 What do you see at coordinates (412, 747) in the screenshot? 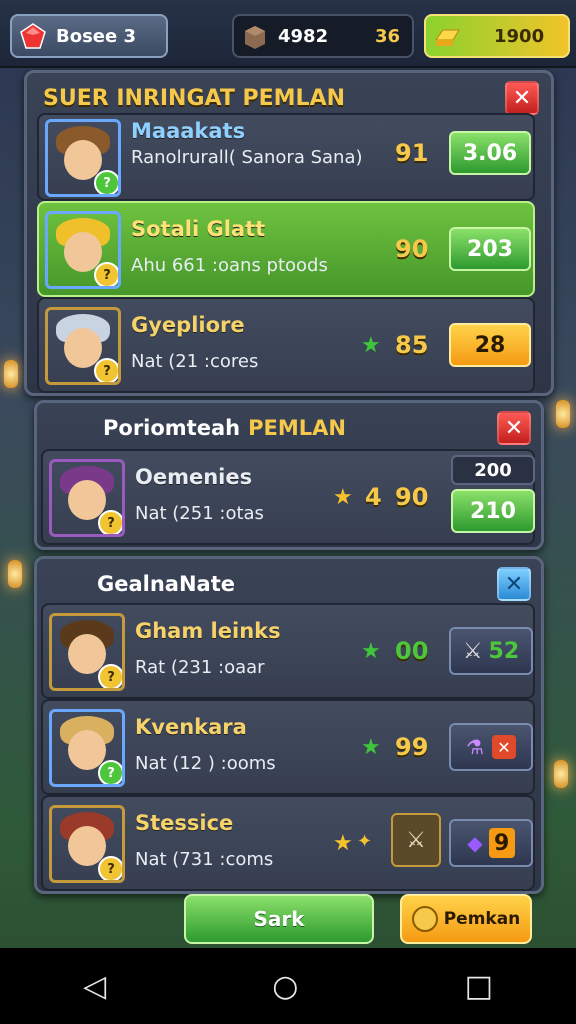
I see `player-score: 99` at bounding box center [412, 747].